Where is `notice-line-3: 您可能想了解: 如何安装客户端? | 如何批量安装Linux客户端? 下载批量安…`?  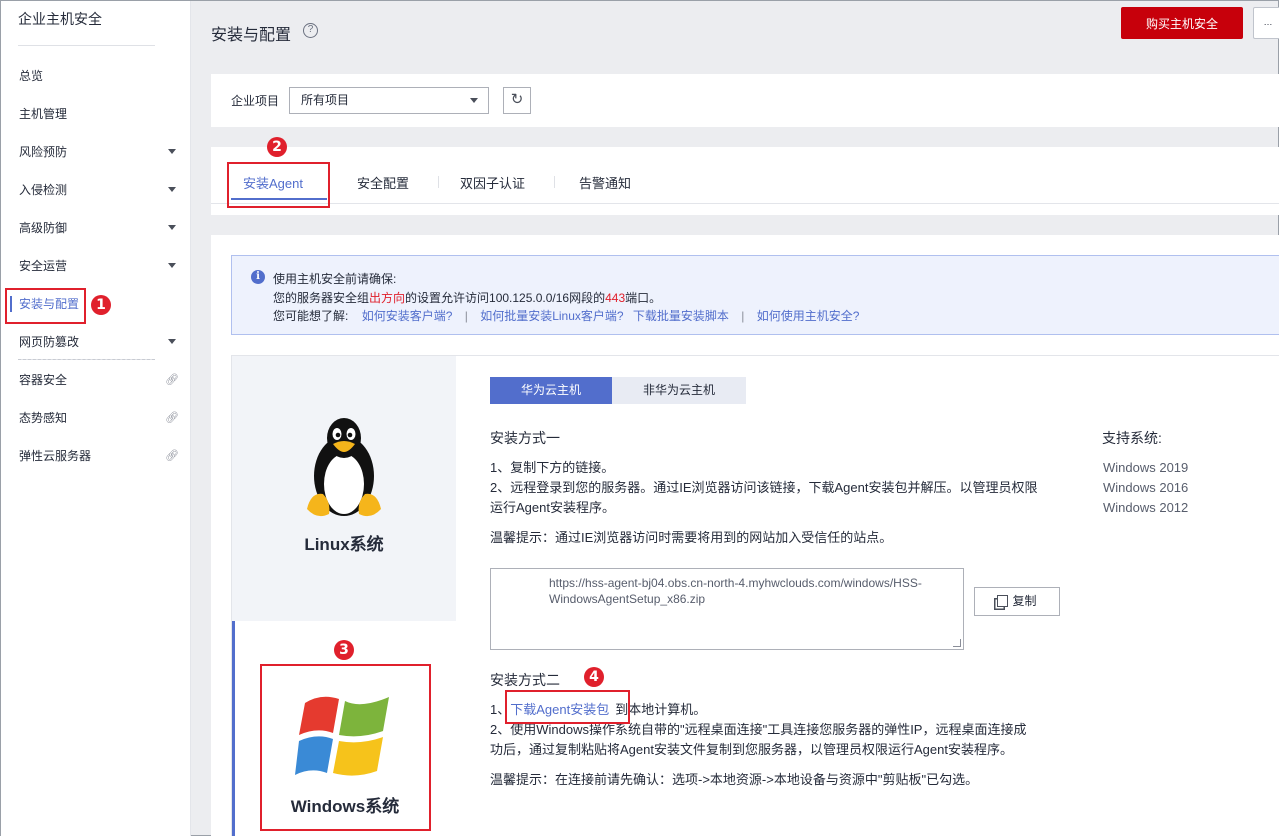
notice-line-3: 您可能想了解: 如何安装客户端? | 如何批量安装Linux客户端? 下载批量安… is located at coordinates (566, 316).